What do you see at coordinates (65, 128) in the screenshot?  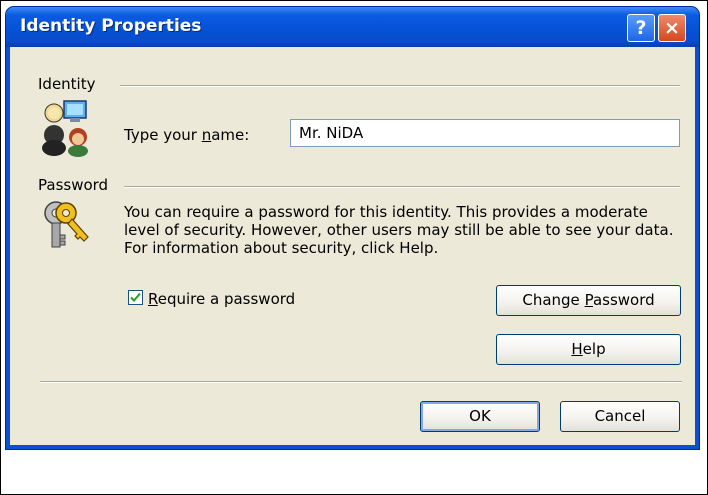 I see `users-icon` at bounding box center [65, 128].